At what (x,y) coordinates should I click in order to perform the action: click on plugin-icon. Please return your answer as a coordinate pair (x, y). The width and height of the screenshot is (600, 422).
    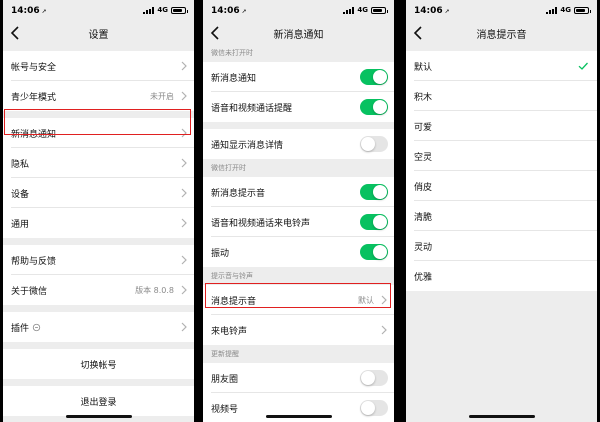
    Looking at the image, I should click on (36, 327).